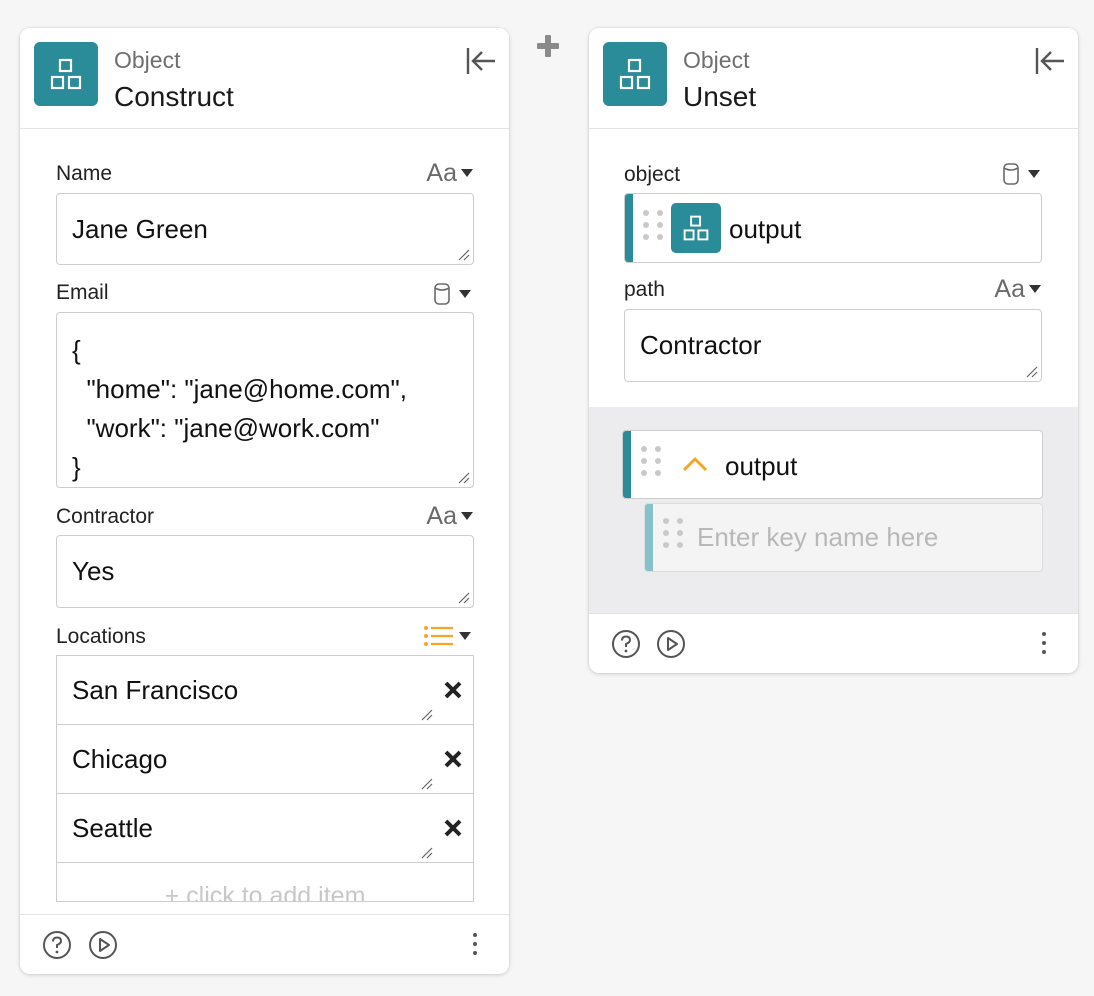  What do you see at coordinates (265, 571) in the screenshot?
I see `contractor-input: Yes` at bounding box center [265, 571].